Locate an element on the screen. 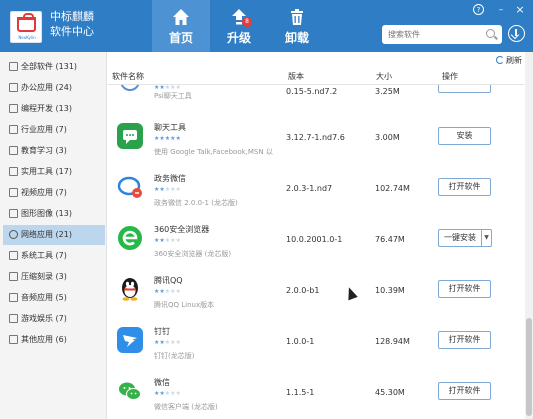 The width and height of the screenshot is (533, 419). sidebar-item-label: 编程开发 (13) is located at coordinates (46, 108).